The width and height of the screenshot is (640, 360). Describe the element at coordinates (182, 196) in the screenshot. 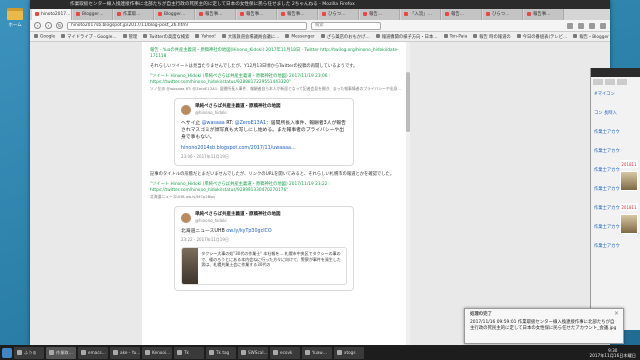

I see `retweet-note-2: 北海道ニュースUHB ow.ly/kt7p2Bsq` at that location.